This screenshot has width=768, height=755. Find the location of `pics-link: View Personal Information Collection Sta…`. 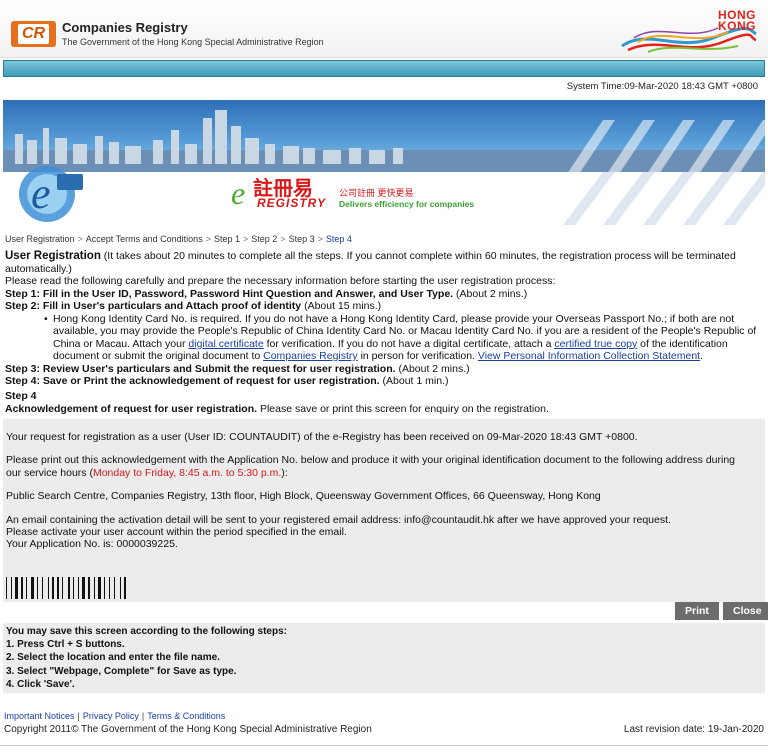

pics-link: View Personal Information Collection Sta… is located at coordinates (589, 356).